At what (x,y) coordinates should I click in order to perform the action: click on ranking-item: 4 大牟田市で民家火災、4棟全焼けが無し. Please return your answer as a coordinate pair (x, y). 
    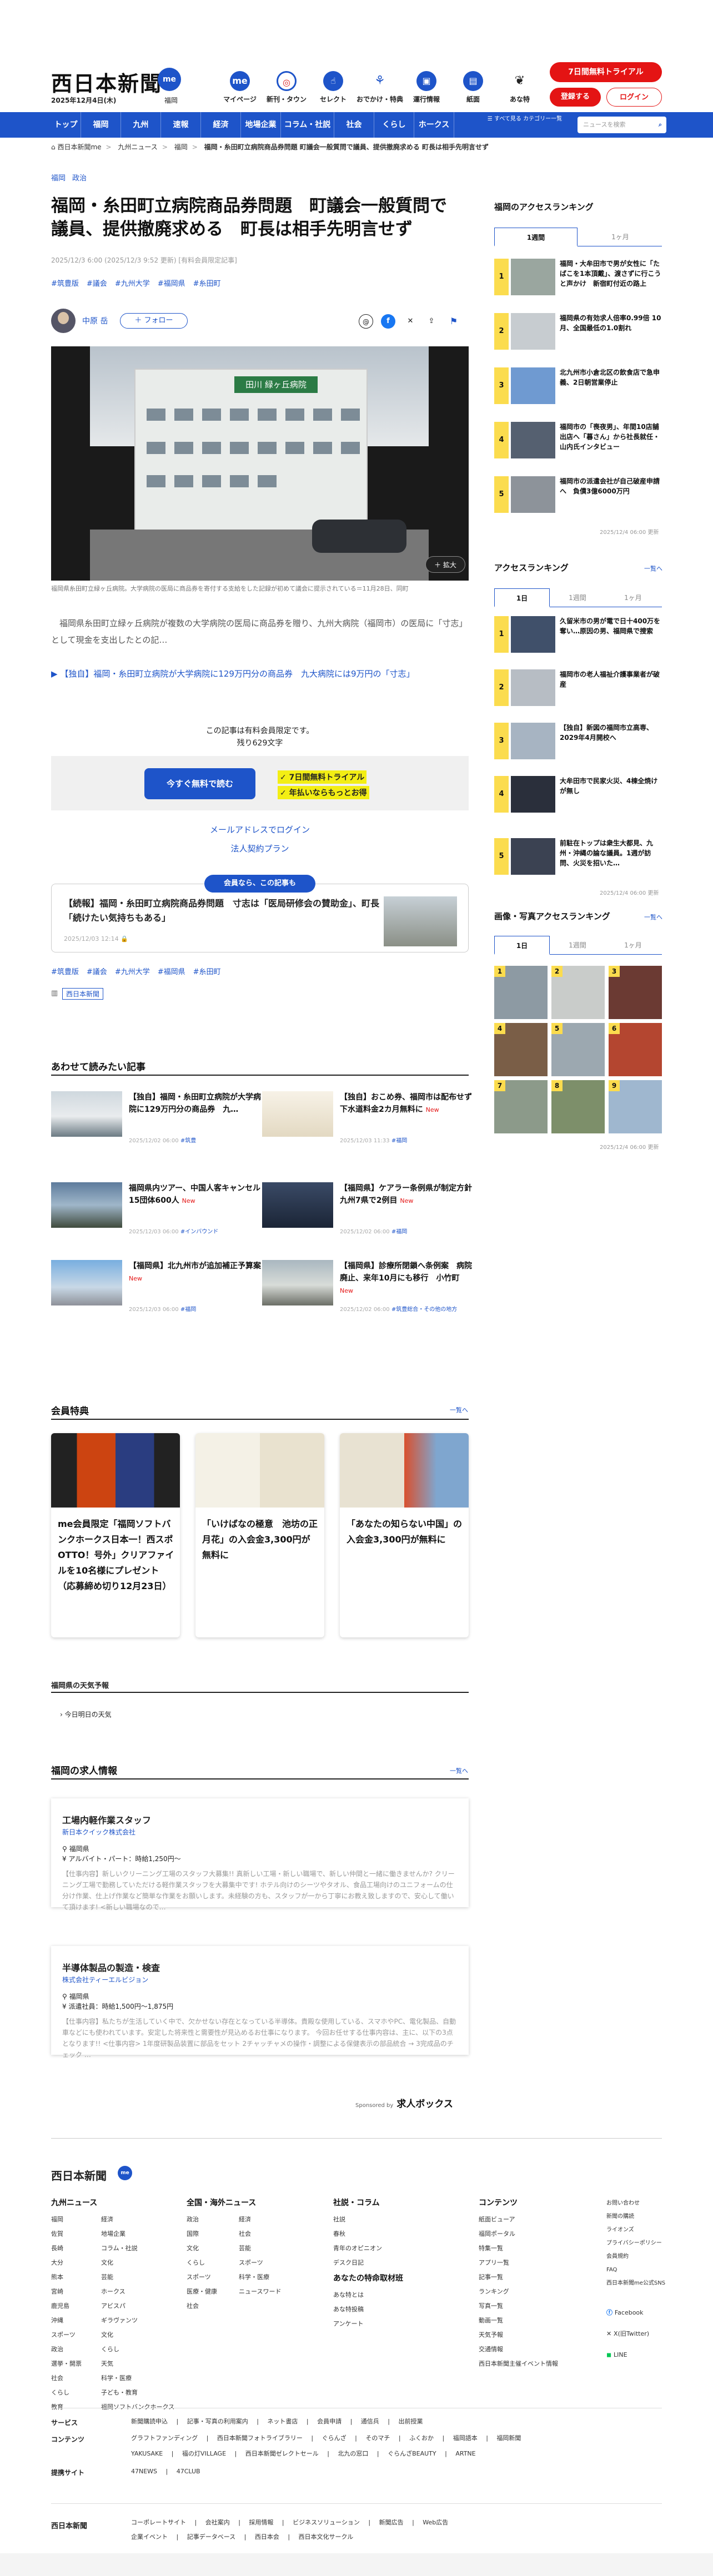
    Looking at the image, I should click on (578, 796).